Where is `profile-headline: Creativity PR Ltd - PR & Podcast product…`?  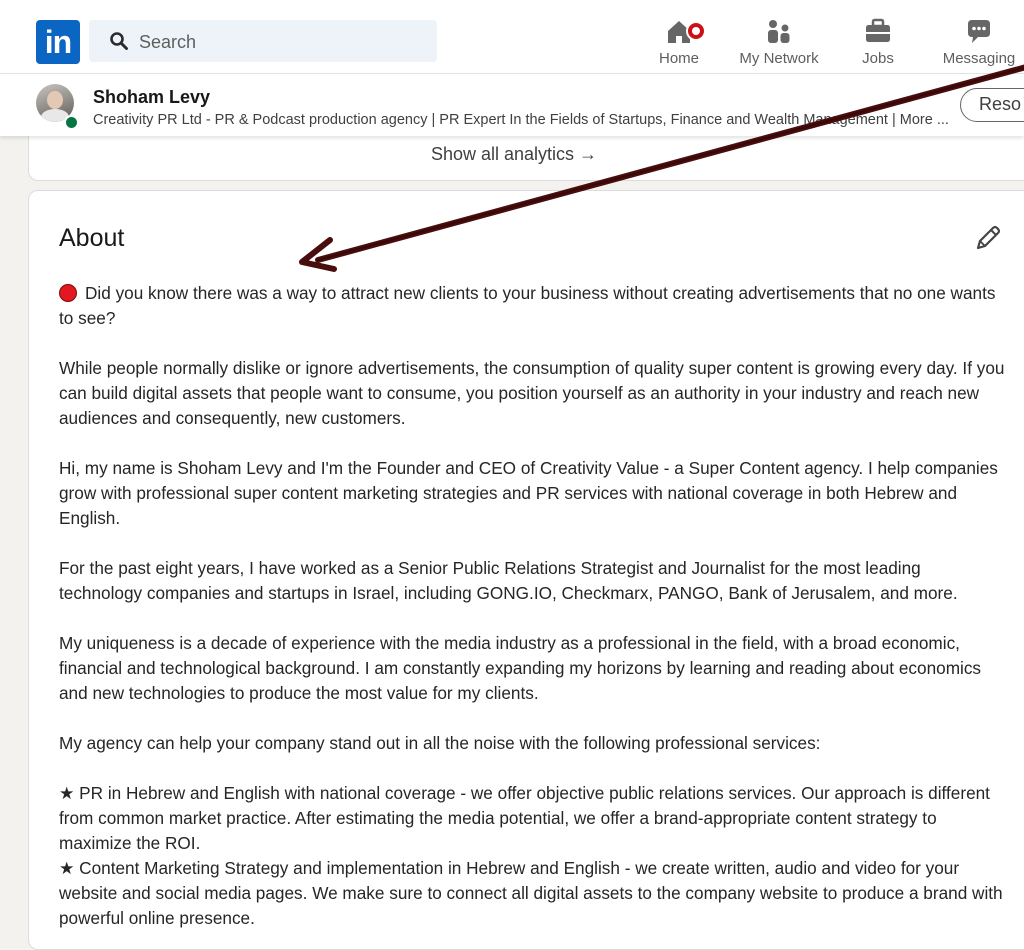 profile-headline: Creativity PR Ltd - PR & Podcast product… is located at coordinates (521, 120).